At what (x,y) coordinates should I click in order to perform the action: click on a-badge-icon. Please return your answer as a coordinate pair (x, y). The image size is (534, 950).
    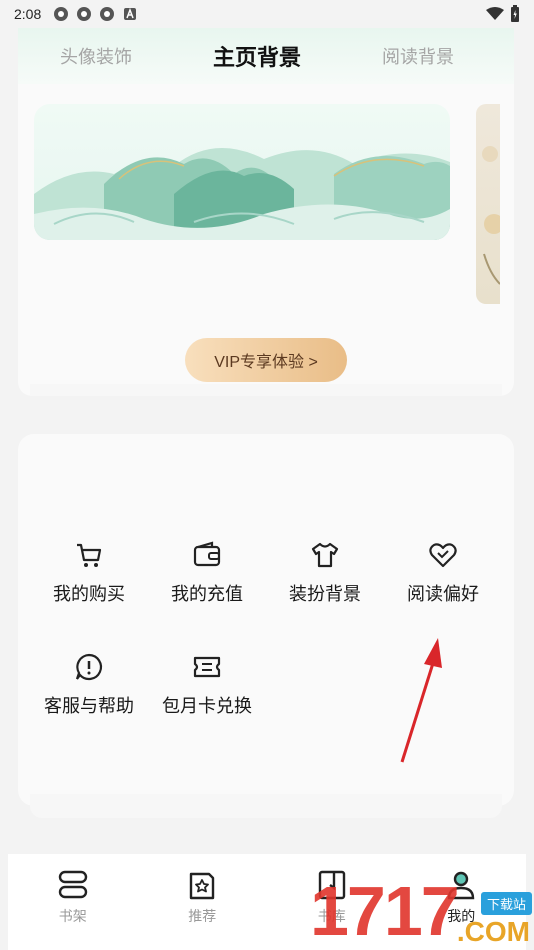
    Looking at the image, I should click on (130, 13).